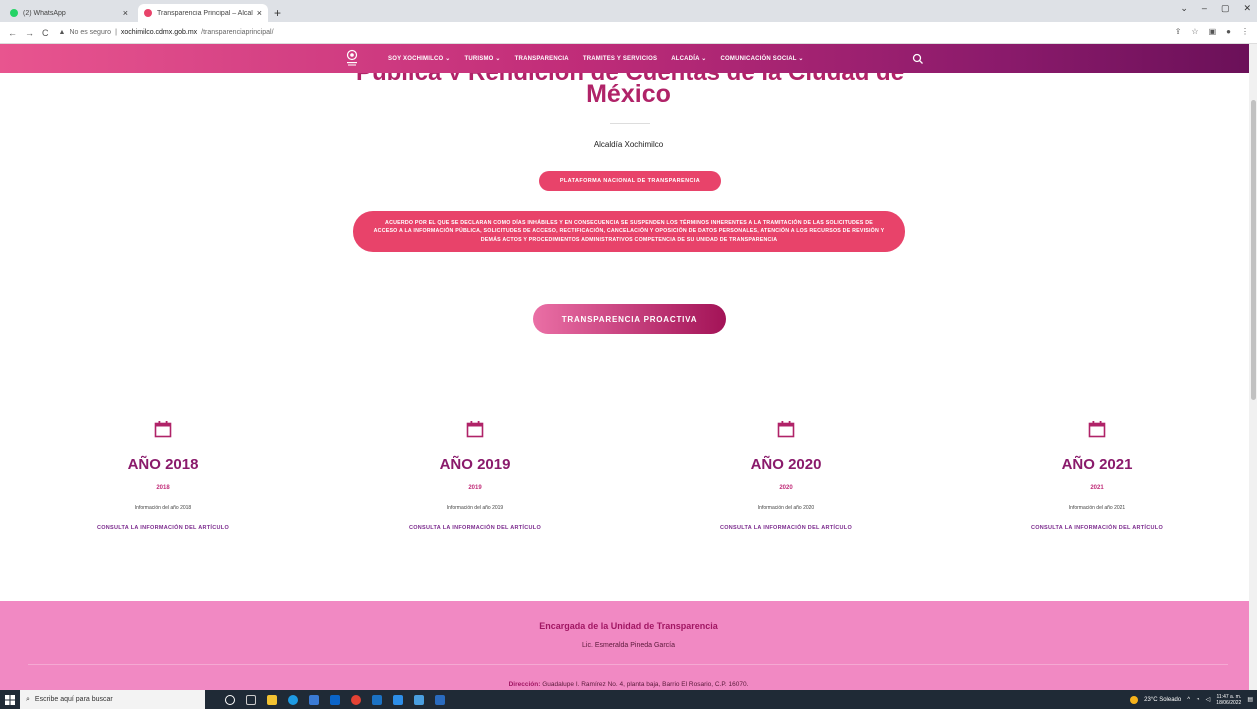  What do you see at coordinates (1215, 8) in the screenshot?
I see `window-controls: ⌄ – ▢ ✕` at bounding box center [1215, 8].